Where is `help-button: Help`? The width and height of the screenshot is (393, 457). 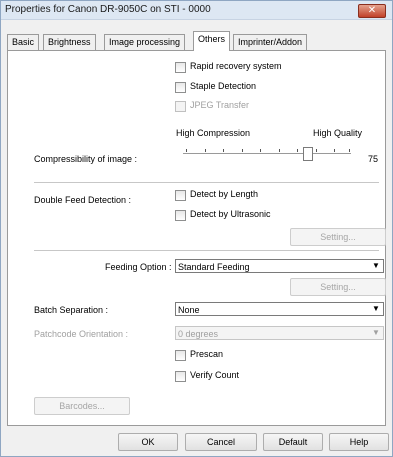
help-button: Help is located at coordinates (359, 442).